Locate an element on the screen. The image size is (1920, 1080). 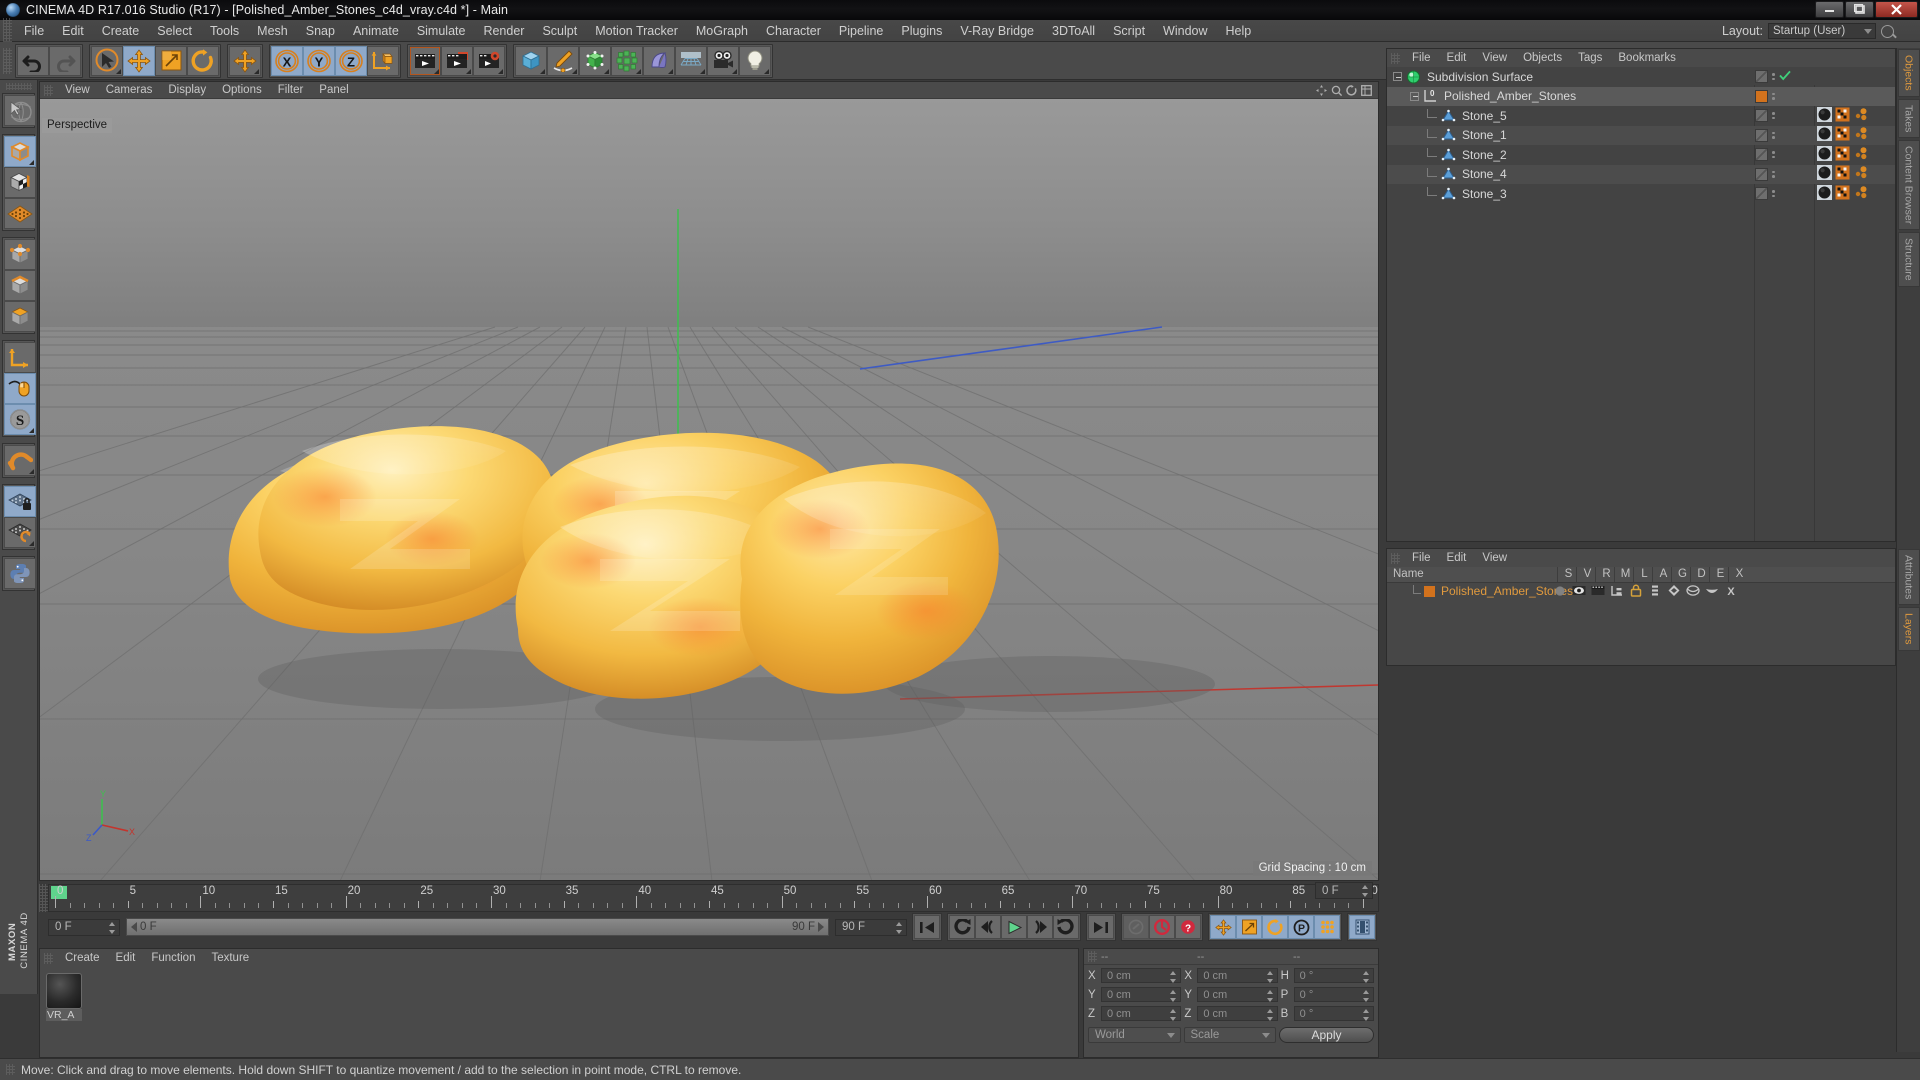
viewport-nav-icons is located at coordinates (1344, 90).